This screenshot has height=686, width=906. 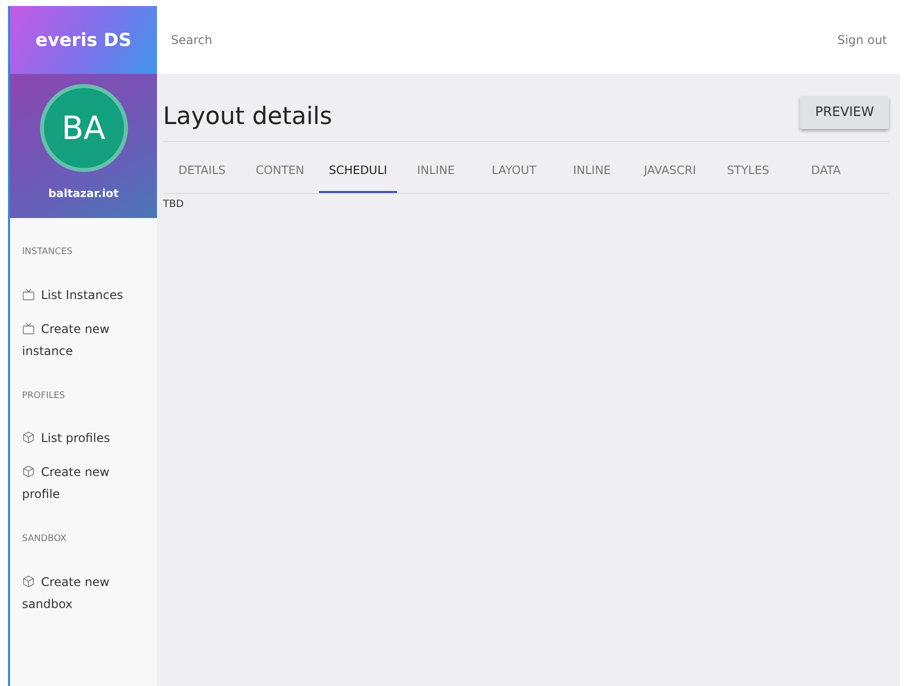 I want to click on tab: CONTEN, so click(x=280, y=172).